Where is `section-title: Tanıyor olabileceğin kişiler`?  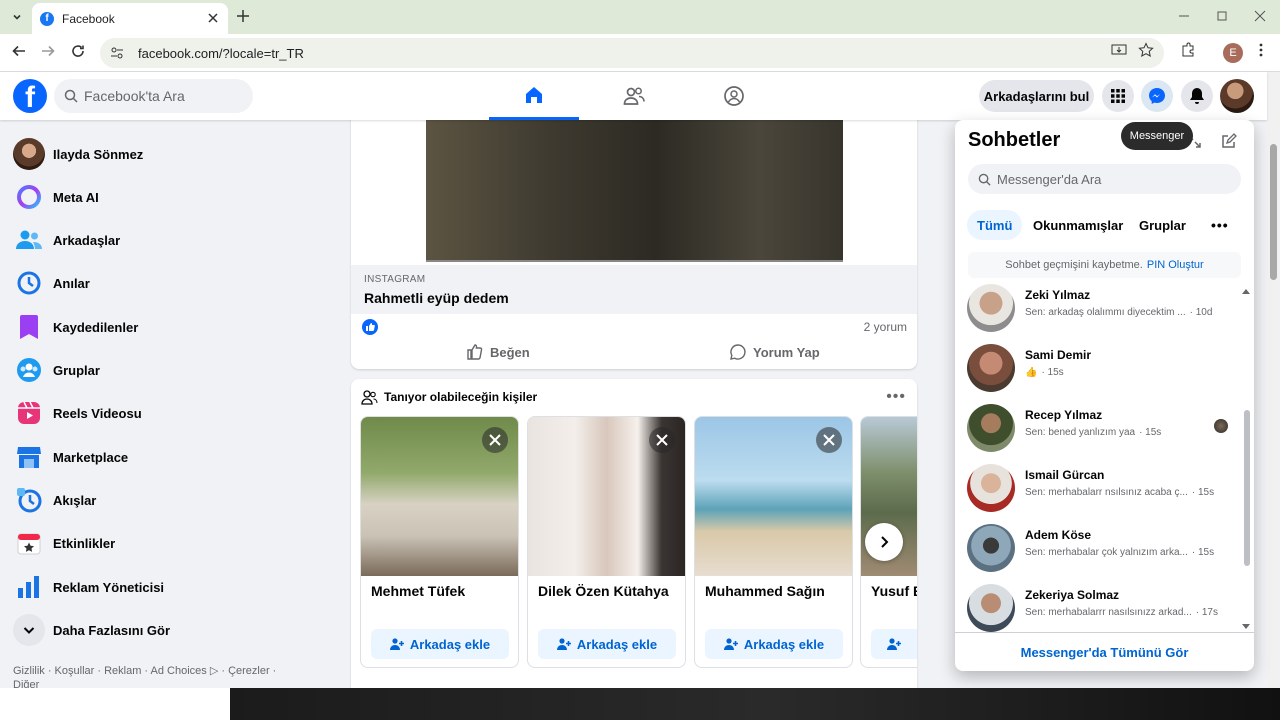
section-title: Tanıyor olabileceğin kişiler is located at coordinates (461, 397).